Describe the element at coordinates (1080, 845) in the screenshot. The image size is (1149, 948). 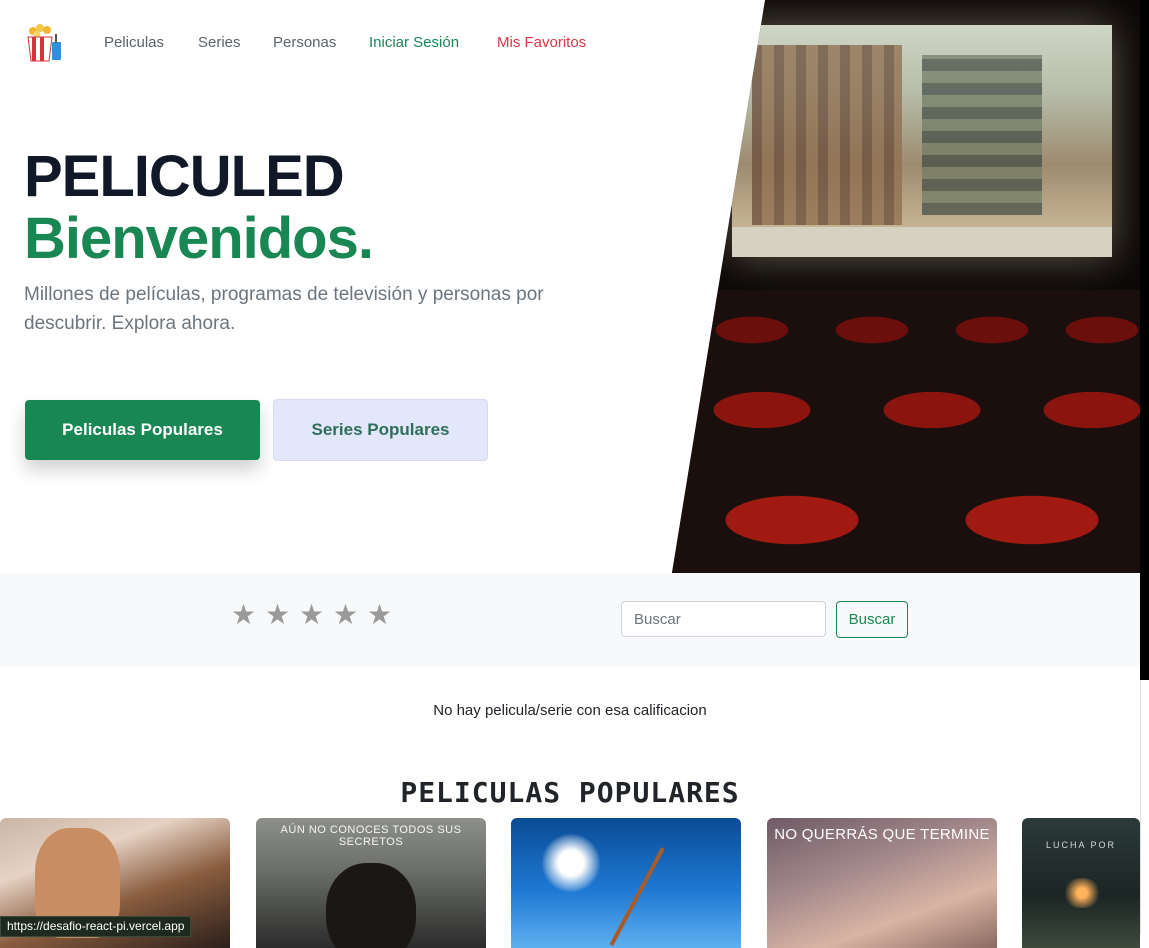
I see `poster-caption: LUCHA POR` at that location.